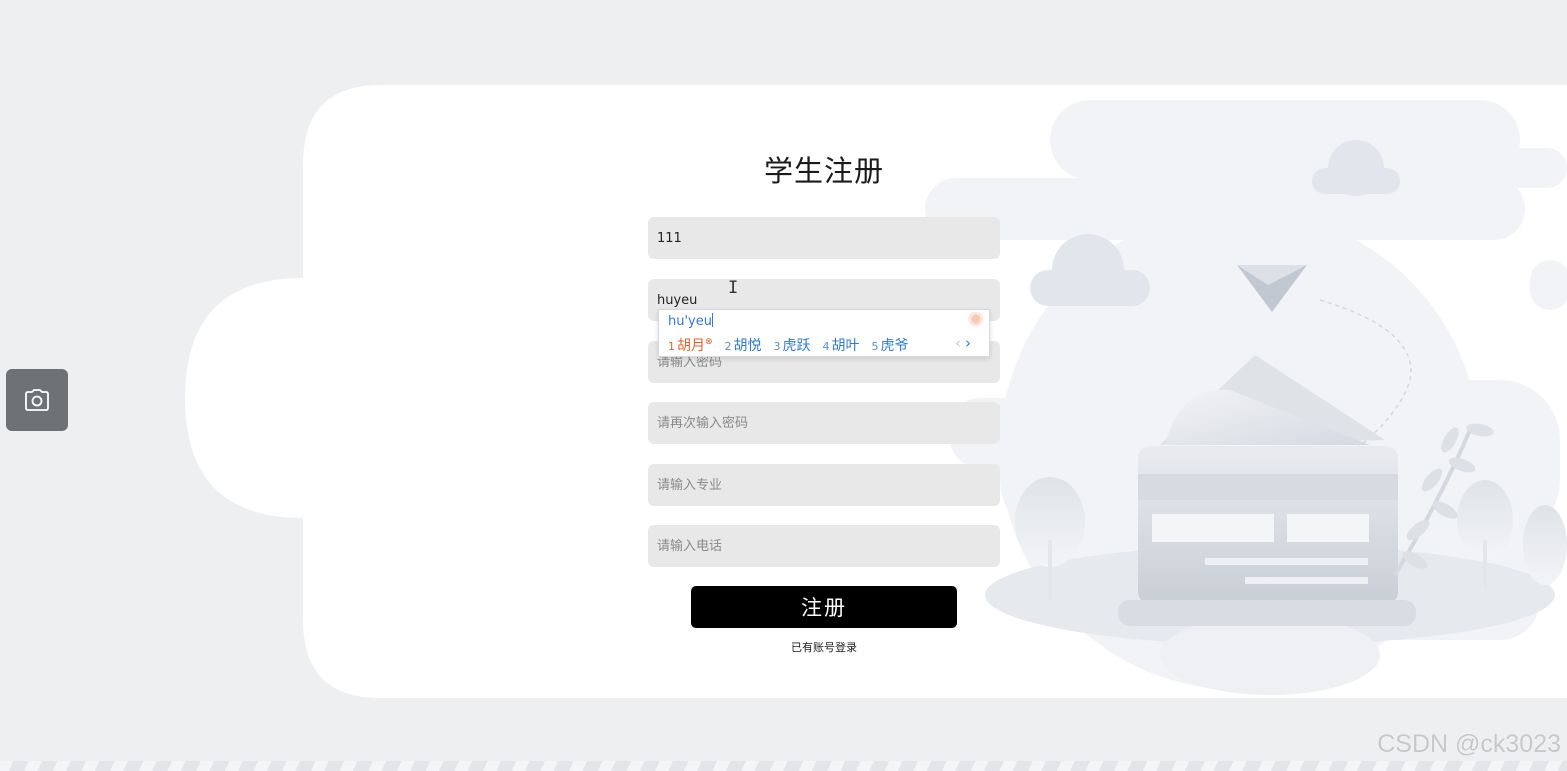 The image size is (1567, 771). Describe the element at coordinates (690, 345) in the screenshot. I see `ime-candidate: 1 胡月⊗` at that location.